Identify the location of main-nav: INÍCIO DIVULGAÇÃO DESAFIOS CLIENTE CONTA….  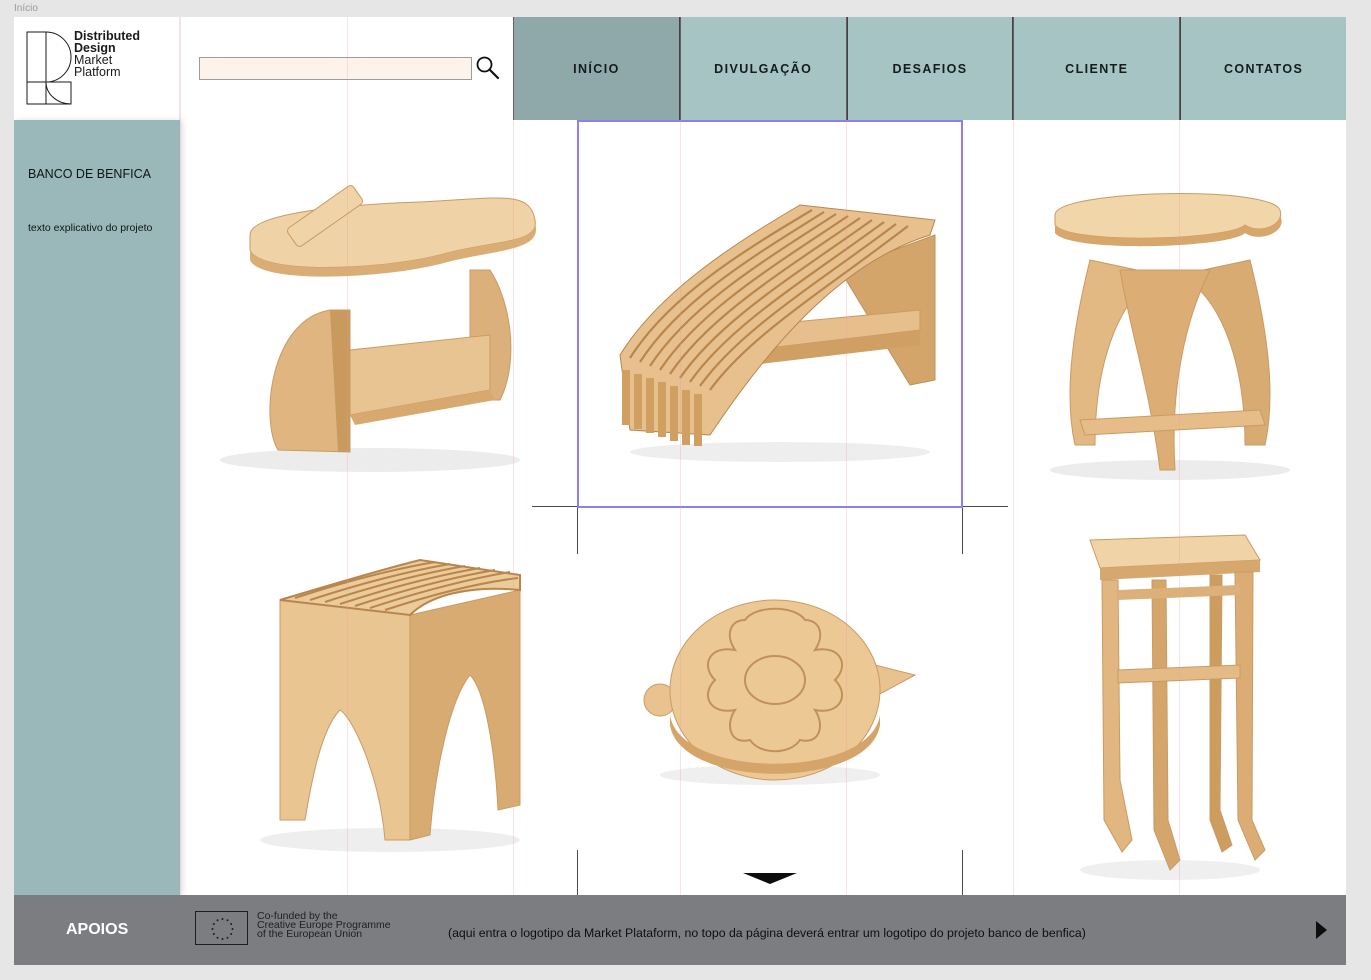
(929, 68).